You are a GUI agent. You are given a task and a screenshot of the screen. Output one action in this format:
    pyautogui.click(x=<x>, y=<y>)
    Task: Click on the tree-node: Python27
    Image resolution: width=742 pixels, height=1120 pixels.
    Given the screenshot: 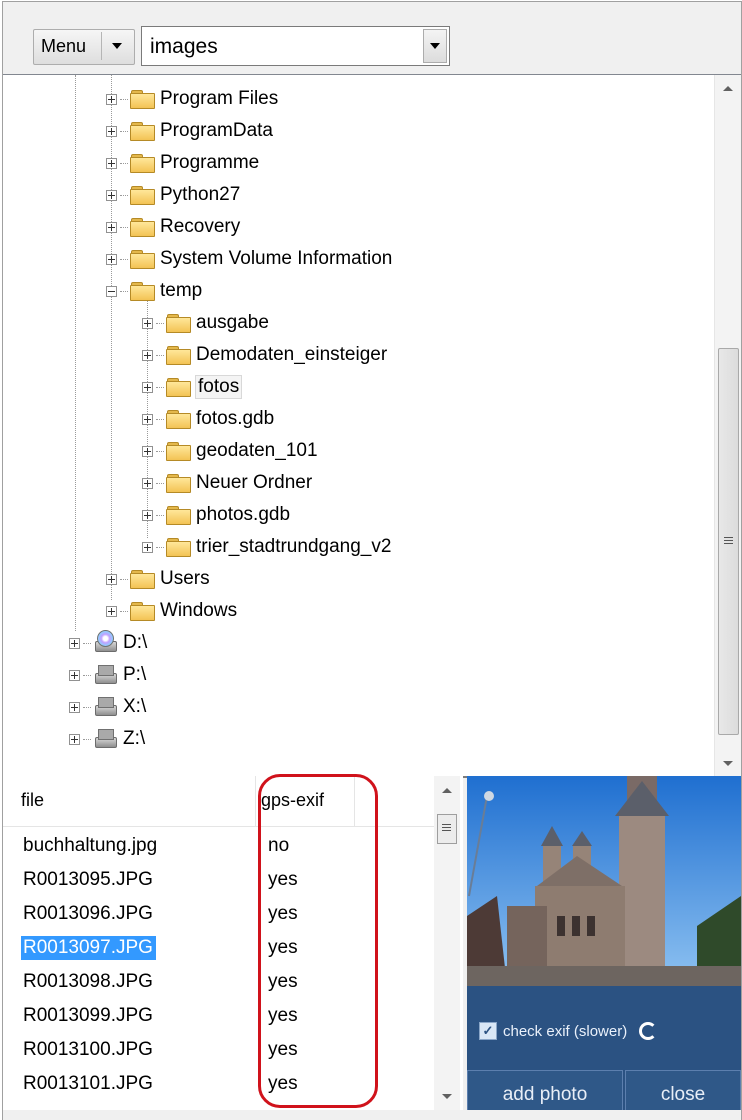 What is the action you would take?
    pyautogui.click(x=173, y=195)
    